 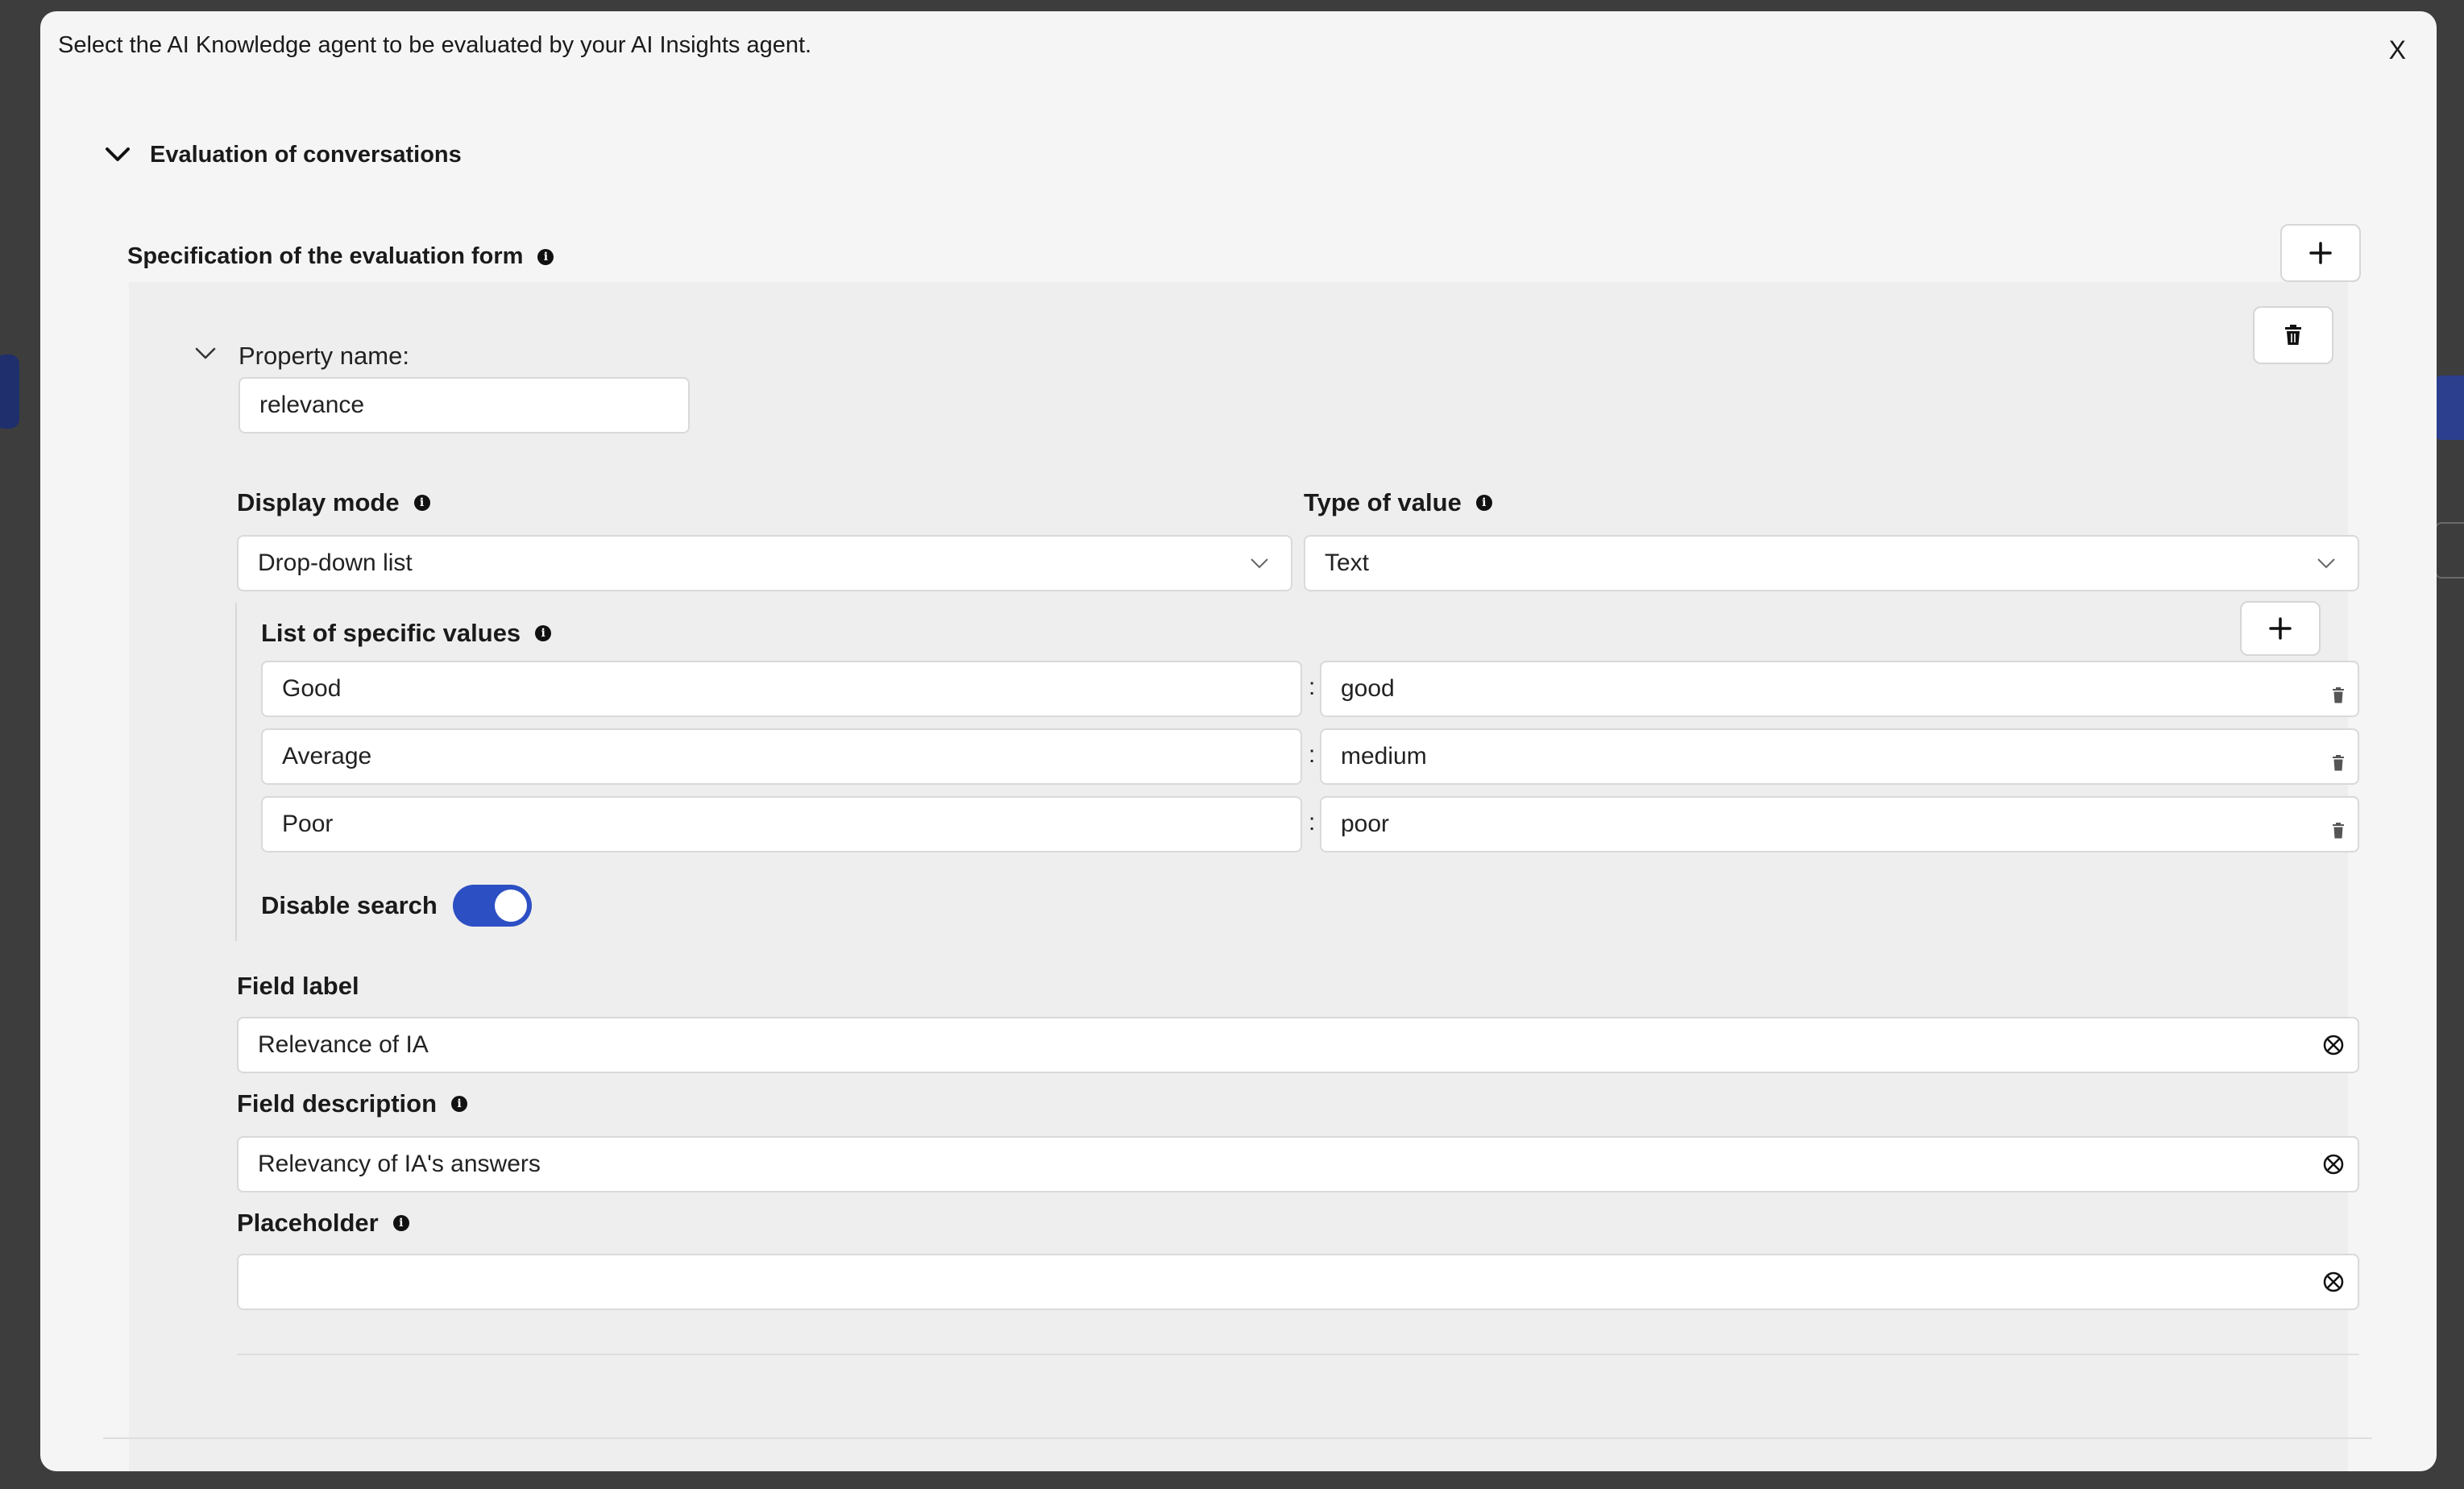 I want to click on toggle-knob, so click(x=511, y=906).